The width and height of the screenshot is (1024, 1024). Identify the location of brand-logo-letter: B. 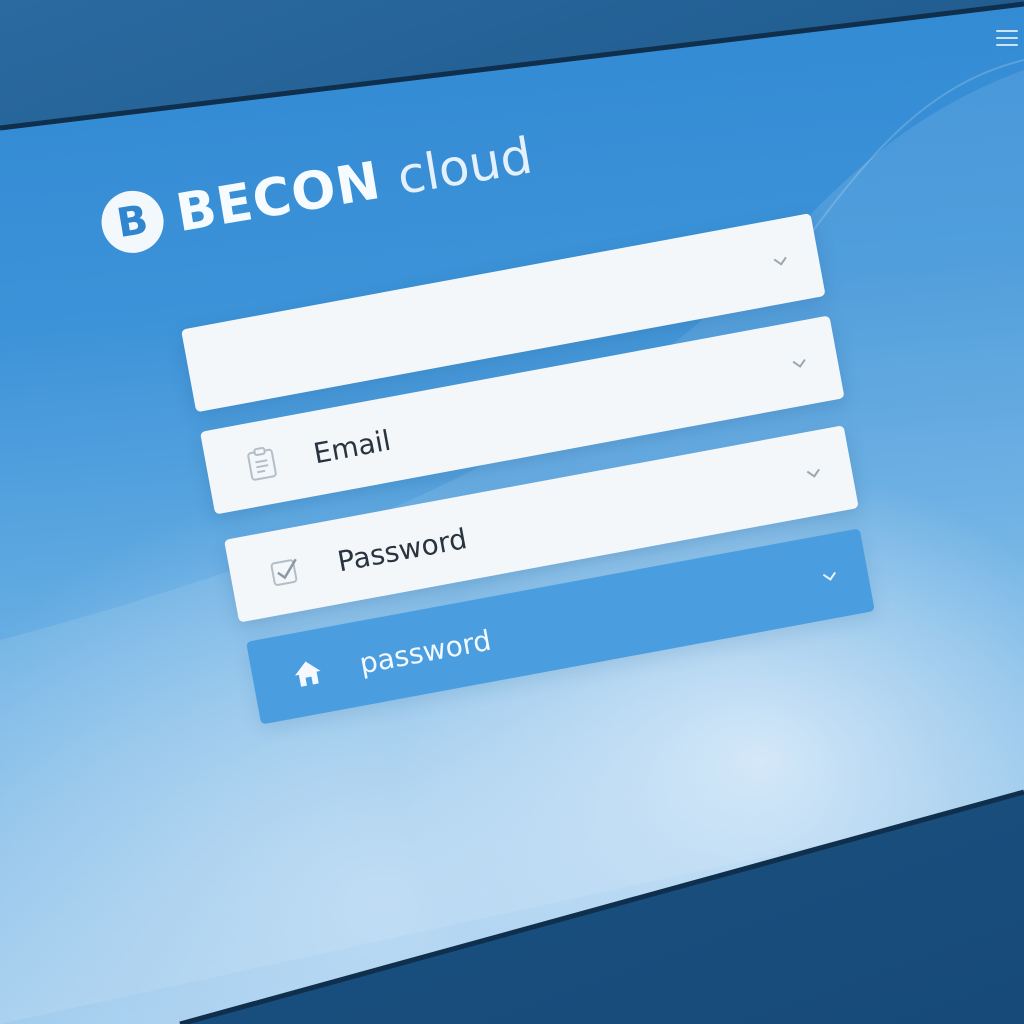
(132, 222).